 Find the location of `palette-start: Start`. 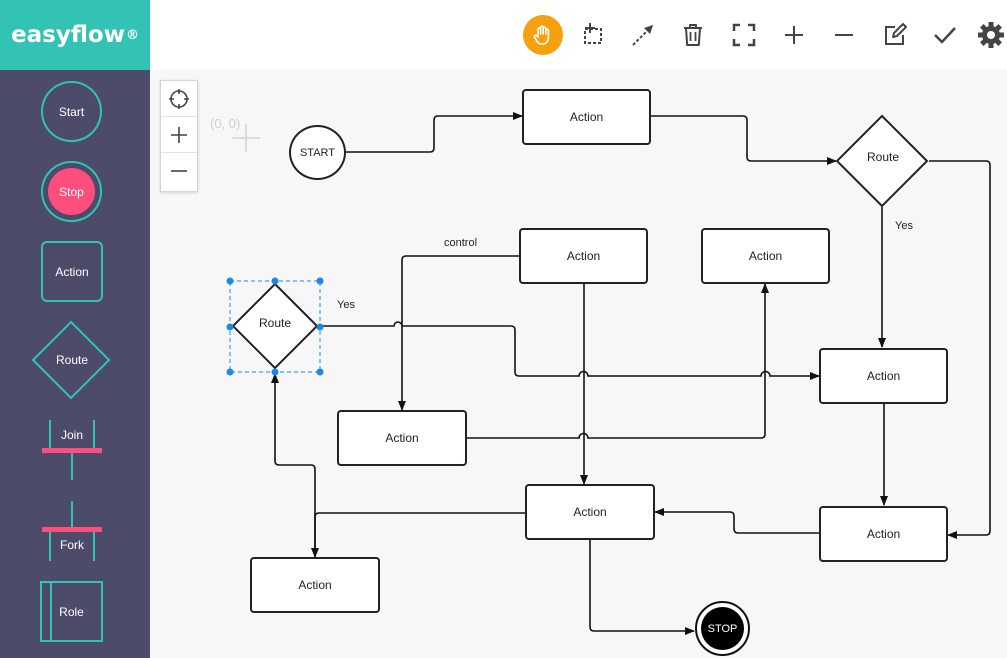

palette-start: Start is located at coordinates (71, 111).